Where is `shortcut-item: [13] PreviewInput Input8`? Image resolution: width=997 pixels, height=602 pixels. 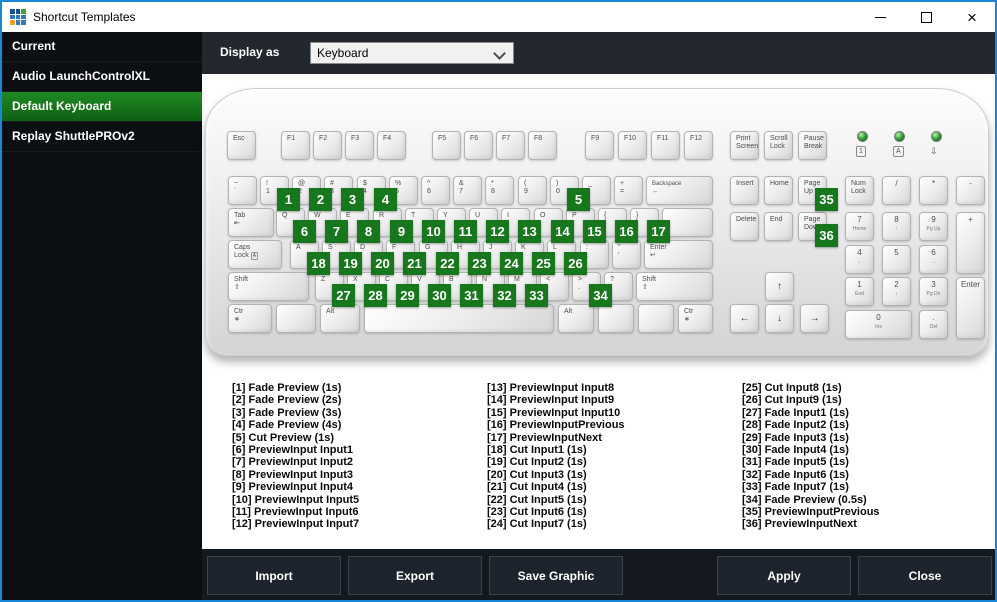
shortcut-item: [13] PreviewInput Input8 is located at coordinates (551, 388).